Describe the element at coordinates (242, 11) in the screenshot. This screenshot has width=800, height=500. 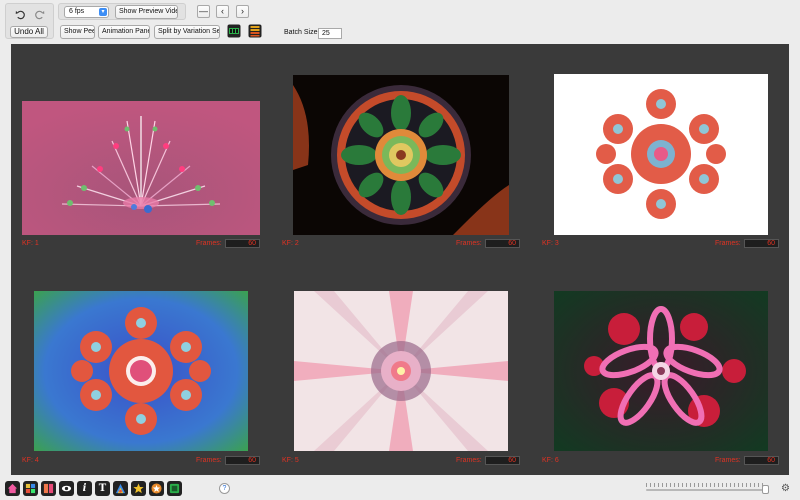
I see `next-button: ›` at that location.